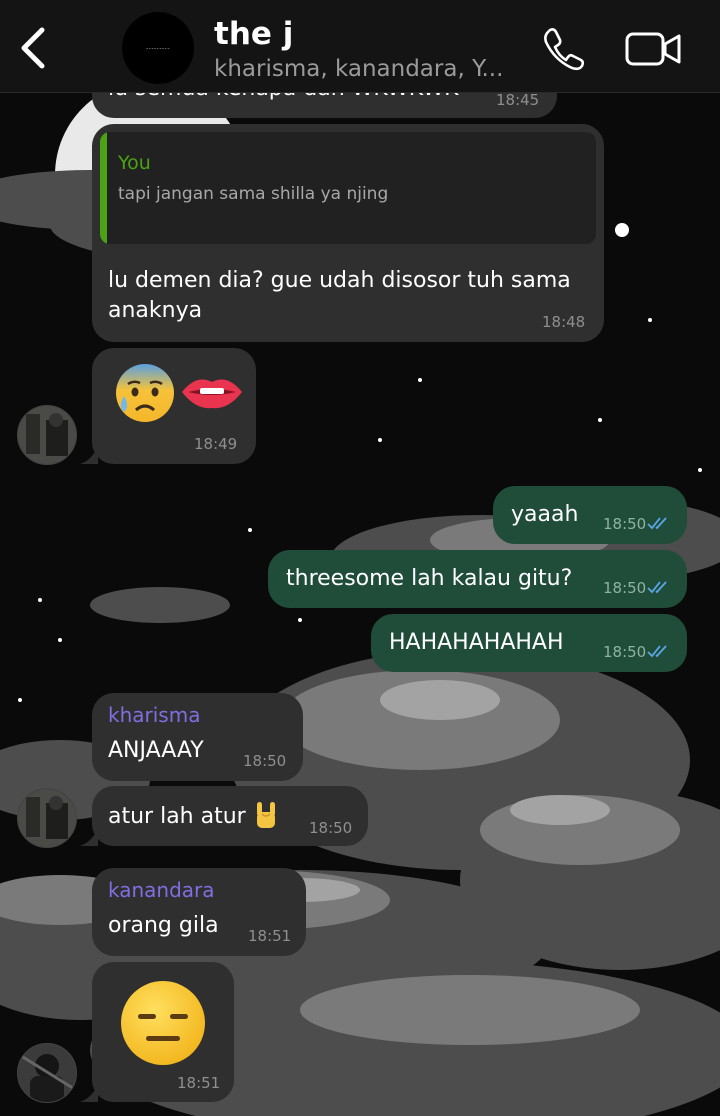 The image size is (720, 1116). Describe the element at coordinates (163, 1023) in the screenshot. I see `expressionless-face-emoji` at that location.